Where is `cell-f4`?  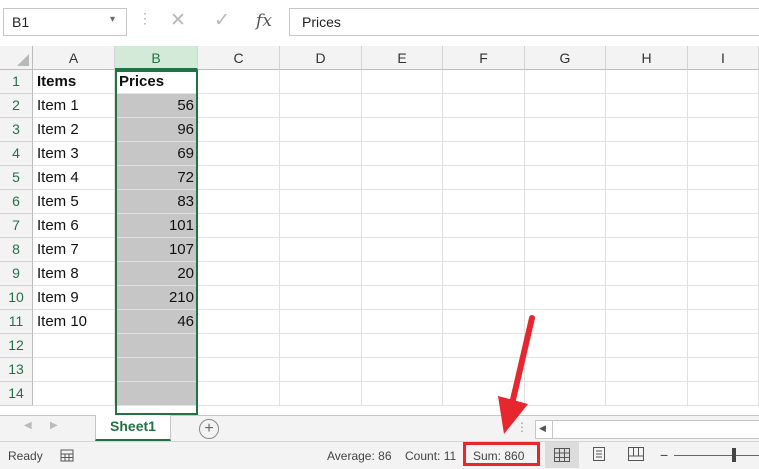 cell-f4 is located at coordinates (484, 154).